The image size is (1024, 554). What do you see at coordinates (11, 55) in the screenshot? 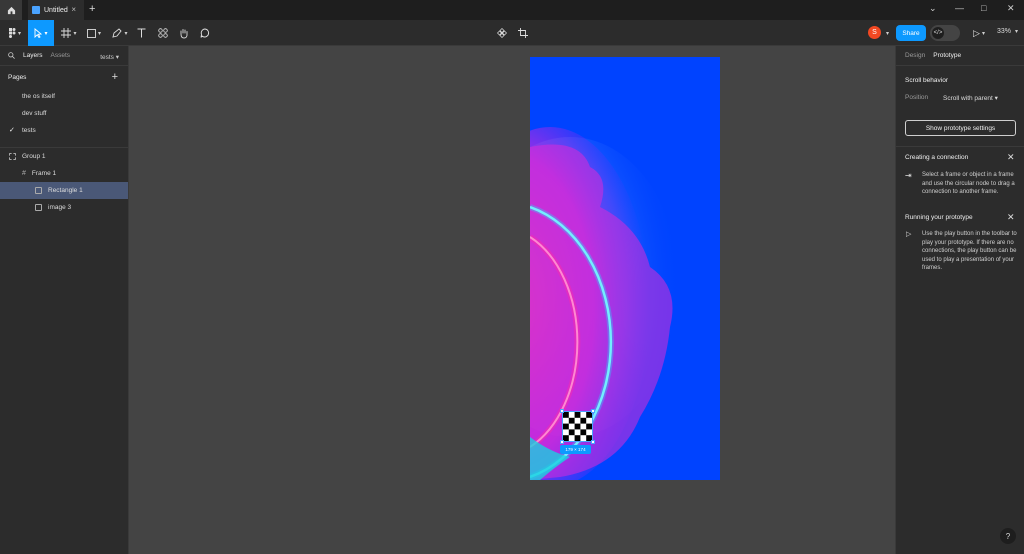
I see `search-icon` at bounding box center [11, 55].